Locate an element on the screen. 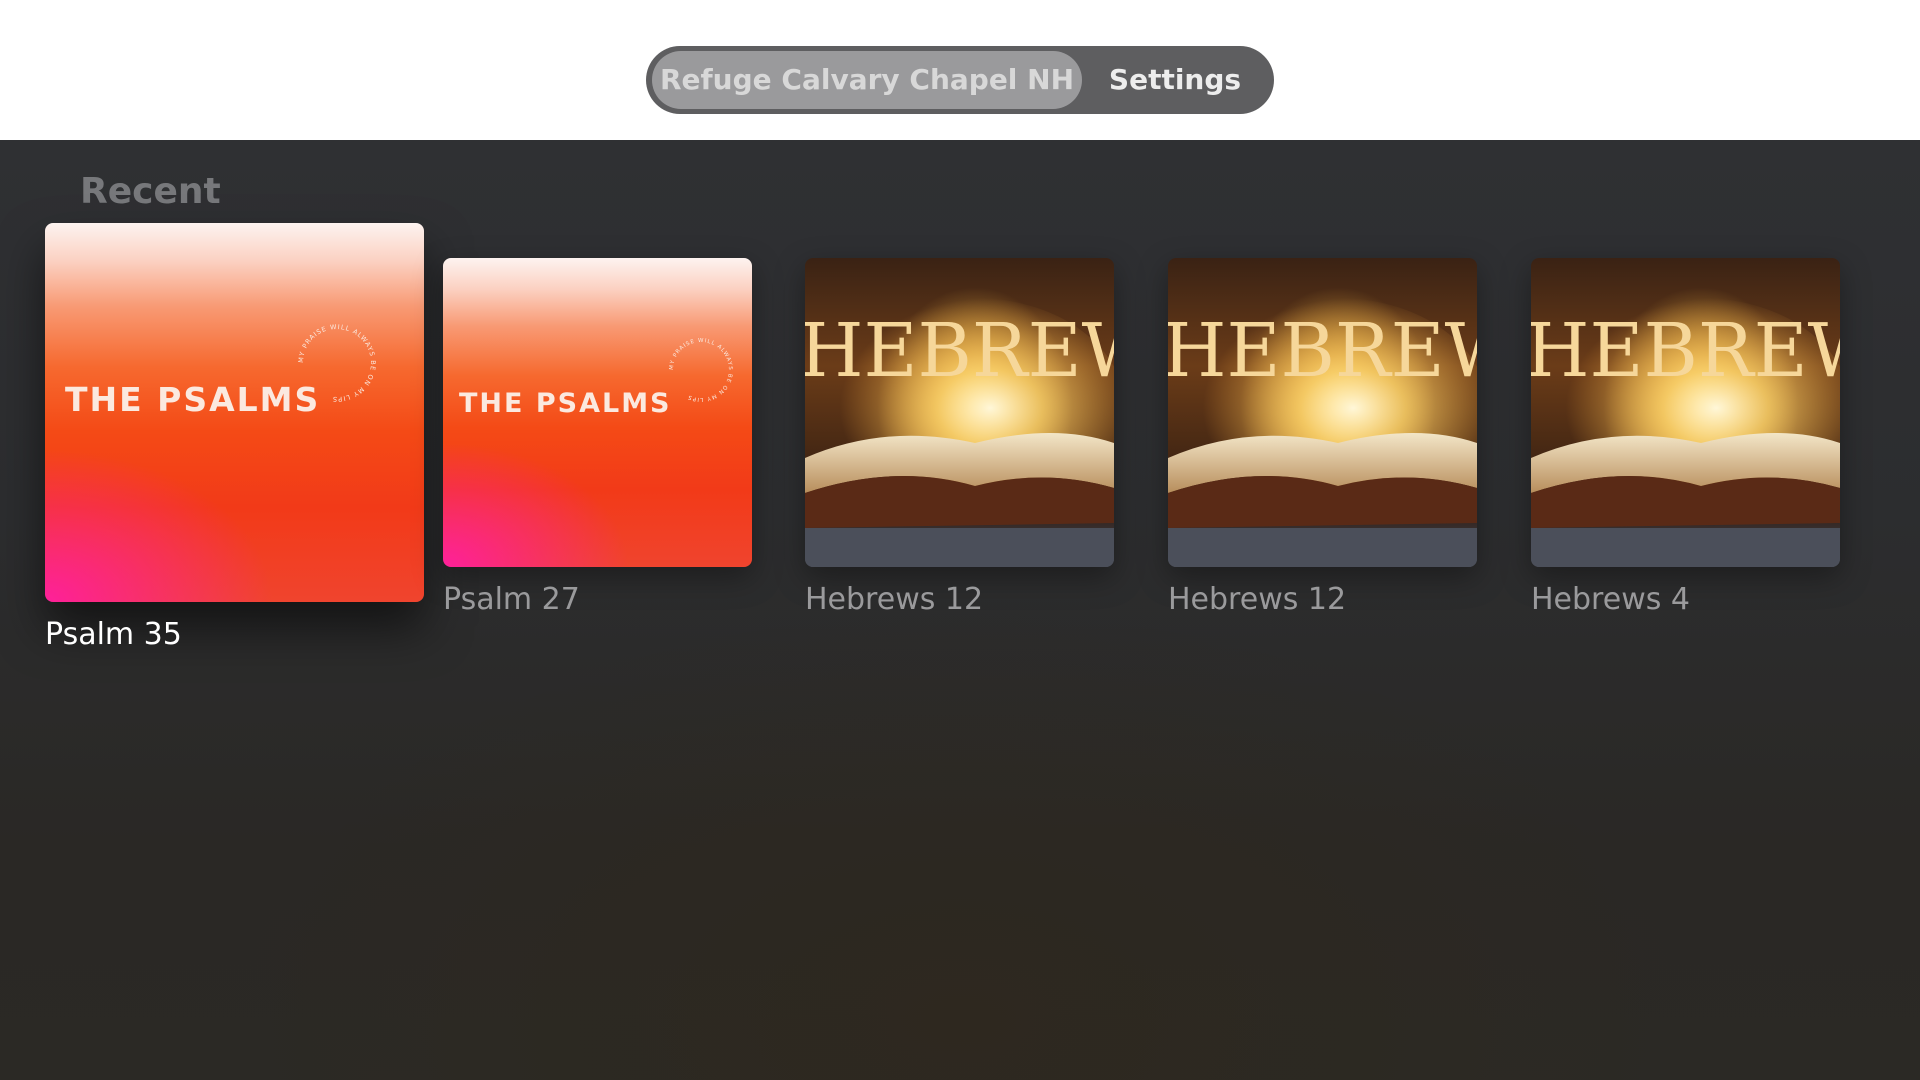  top-bar: Refuge Calvary Chapel NH Settings is located at coordinates (960, 70).